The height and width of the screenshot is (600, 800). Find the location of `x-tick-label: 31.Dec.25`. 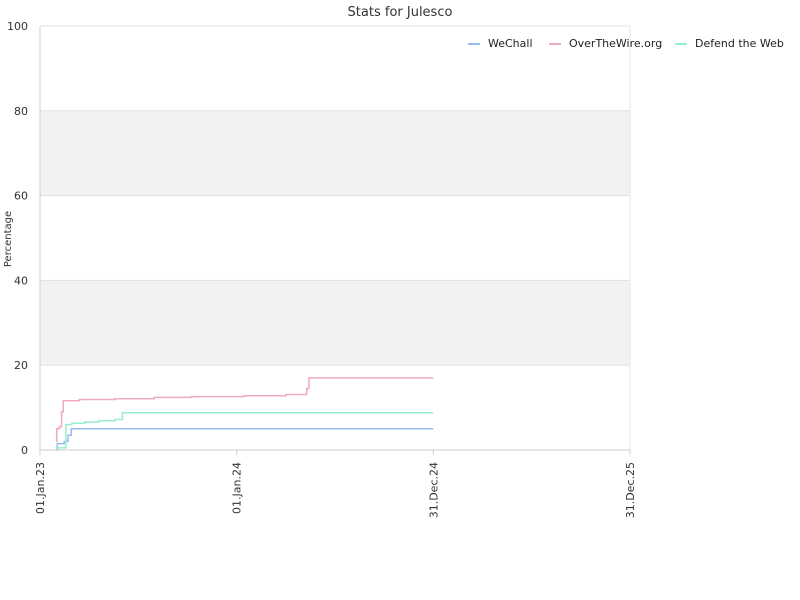

x-tick-label: 31.Dec.25 is located at coordinates (630, 490).